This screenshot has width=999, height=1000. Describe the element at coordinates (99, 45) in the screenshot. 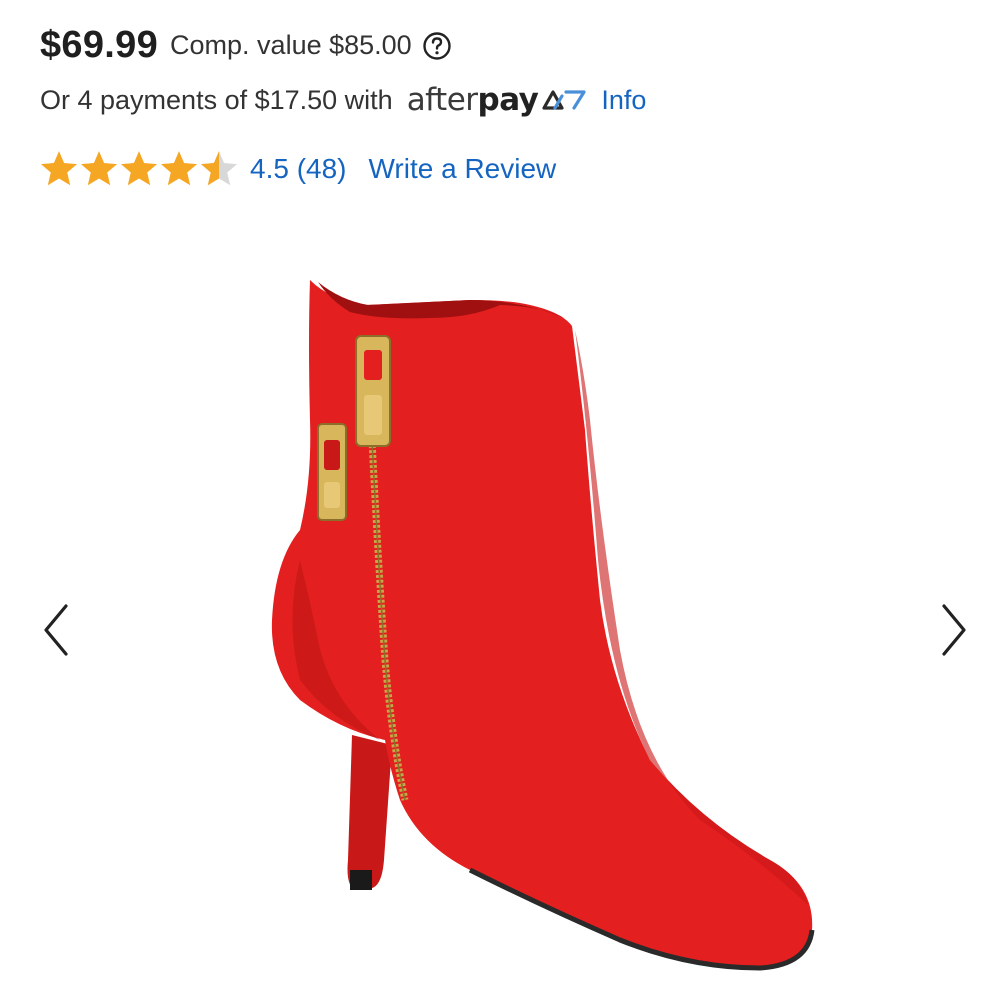

I see `current-price: $69.99` at that location.